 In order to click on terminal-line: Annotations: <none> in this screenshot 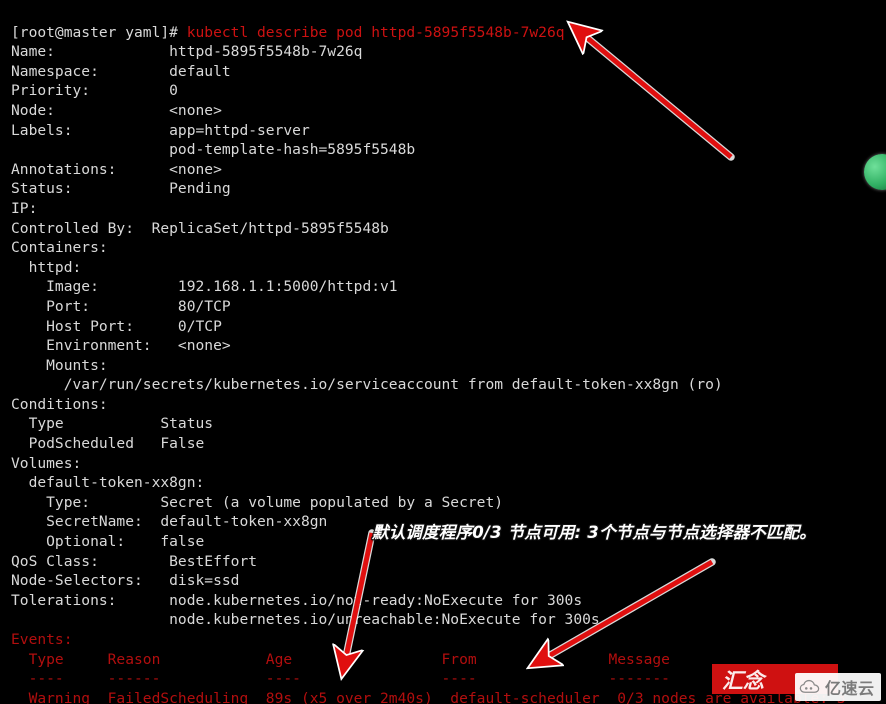, I will do `click(116, 169)`.